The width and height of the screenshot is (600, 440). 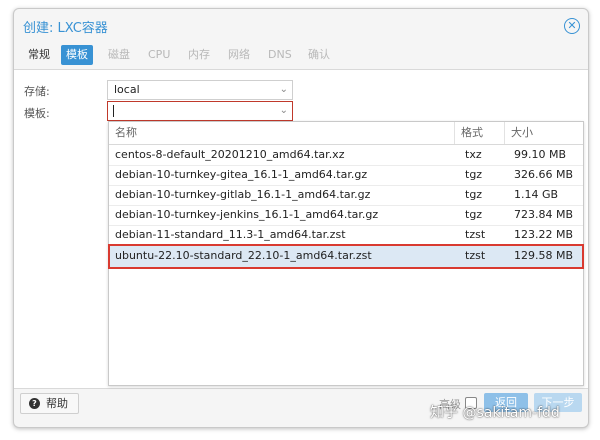 What do you see at coordinates (536, 194) in the screenshot?
I see `template-size: 1.14 GB` at bounding box center [536, 194].